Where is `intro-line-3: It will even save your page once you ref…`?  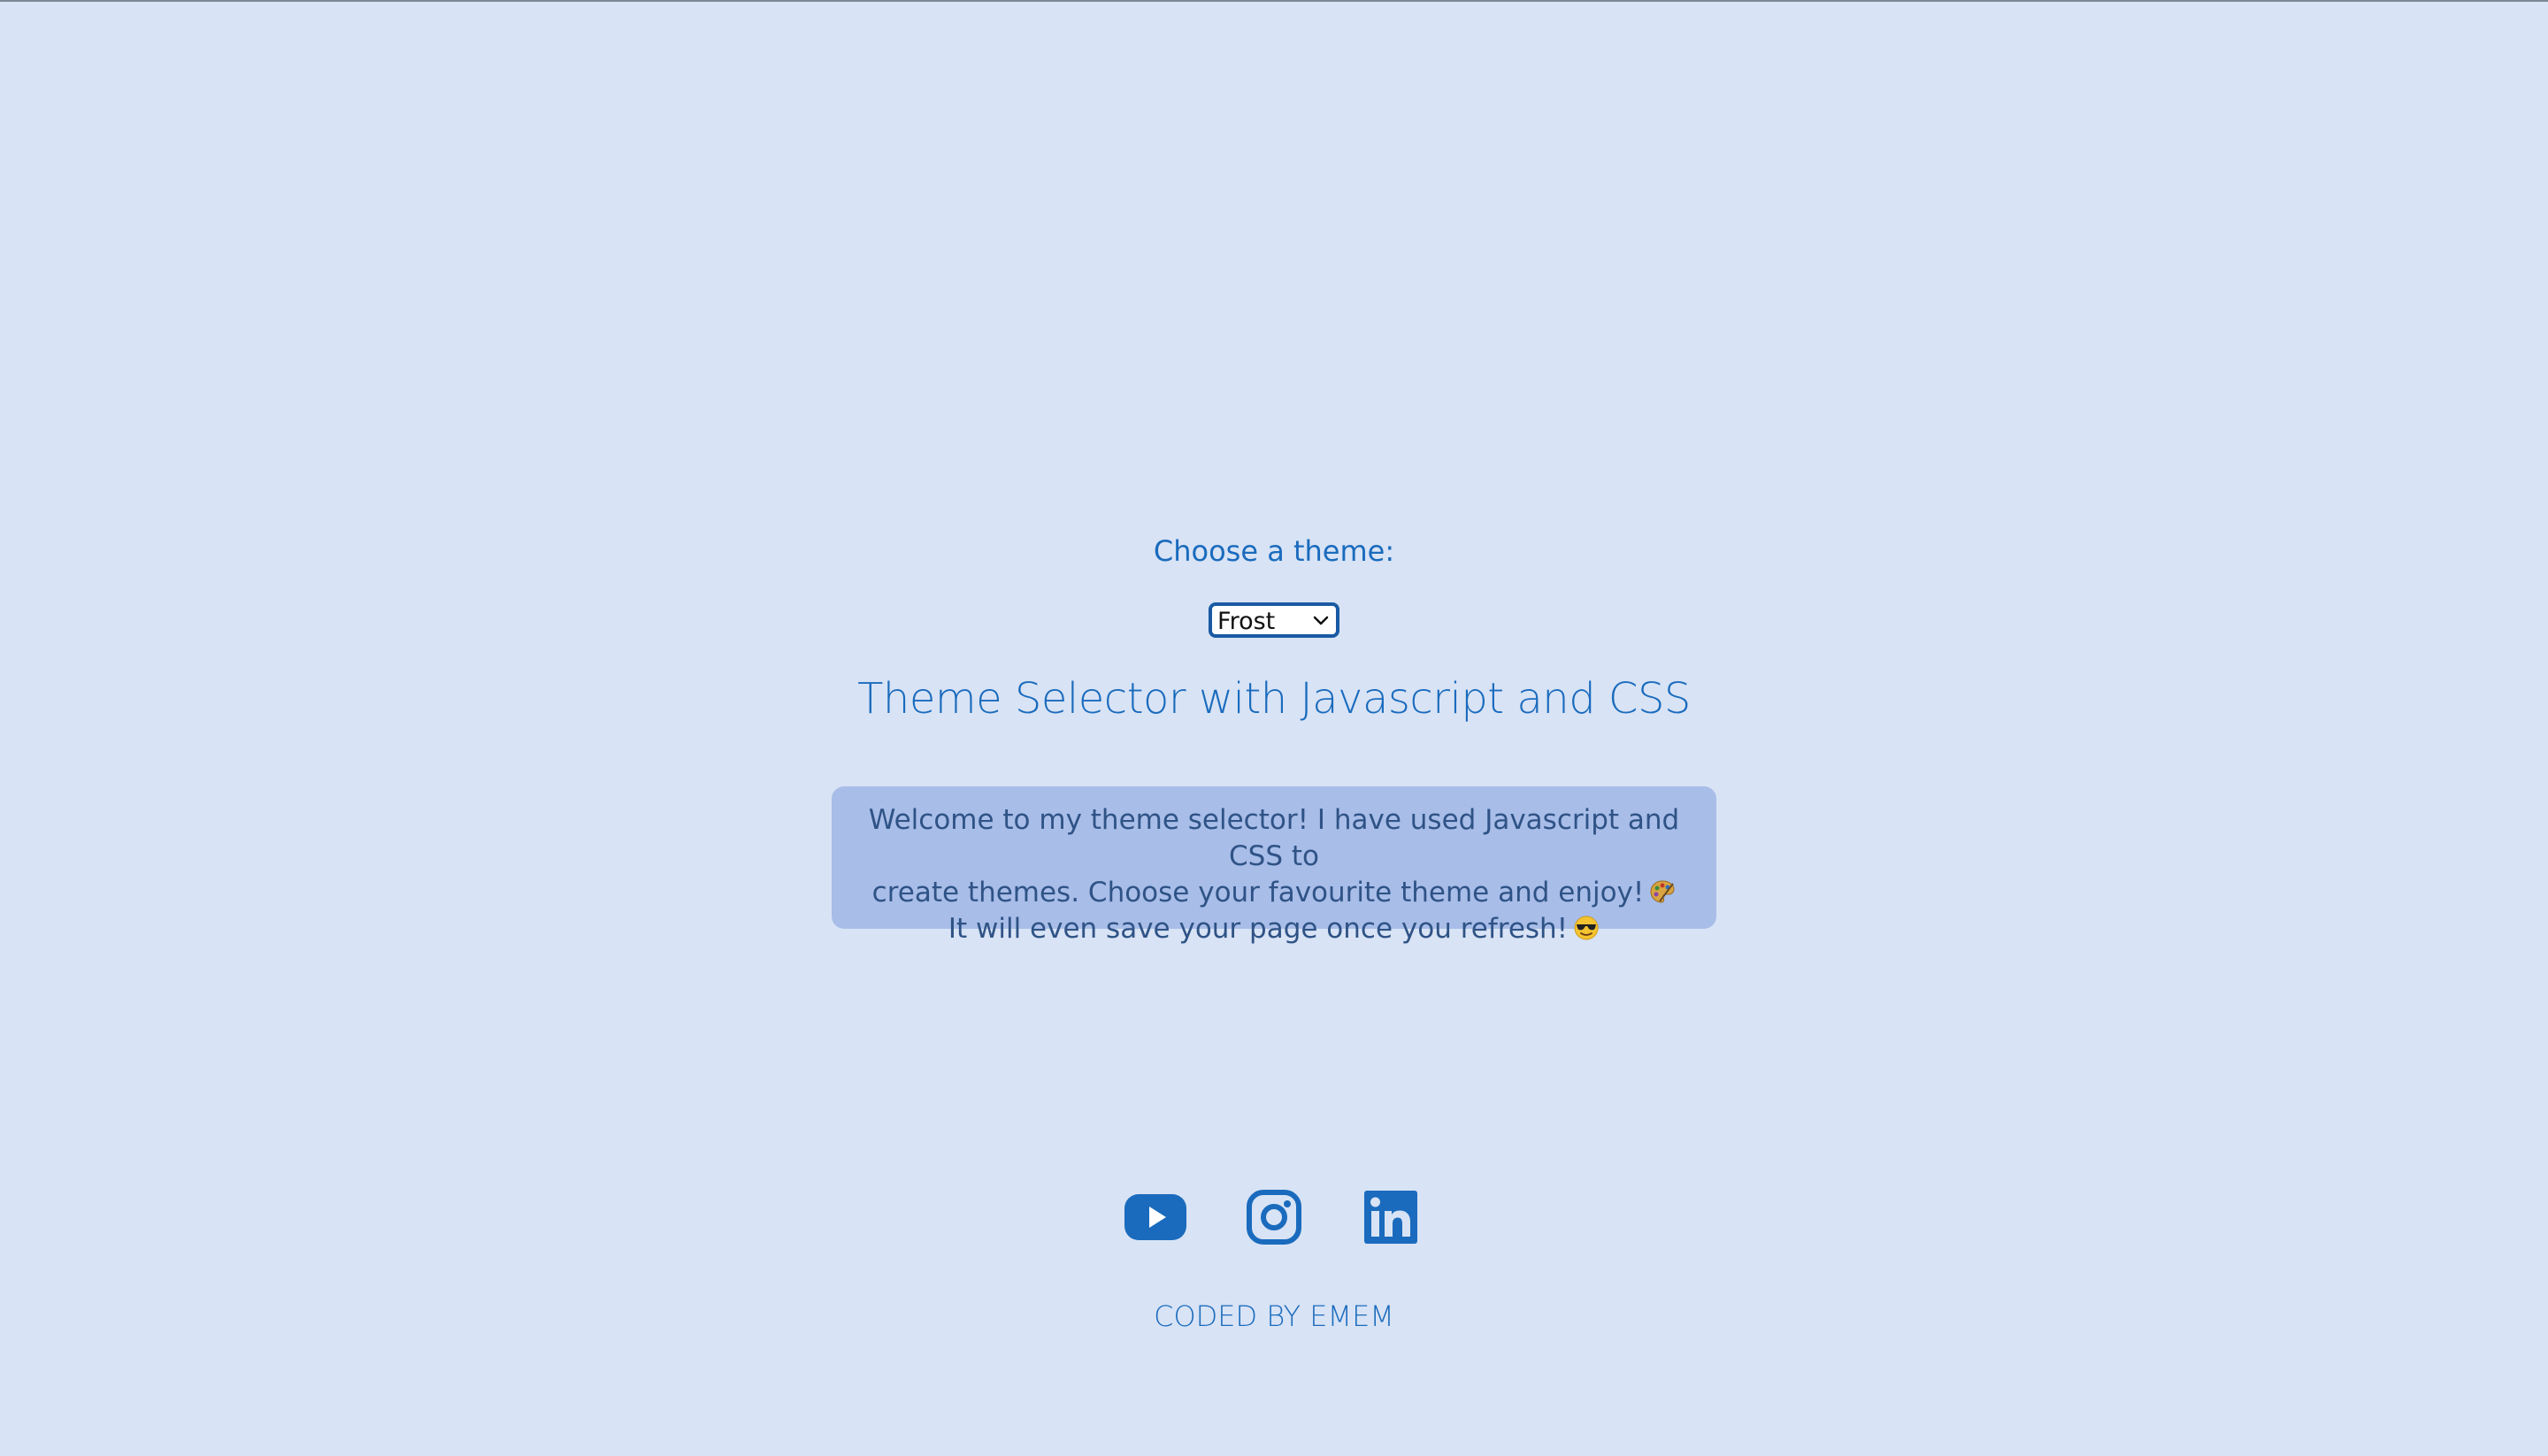
intro-line-3: It will even save your page once you ref… is located at coordinates (1274, 929).